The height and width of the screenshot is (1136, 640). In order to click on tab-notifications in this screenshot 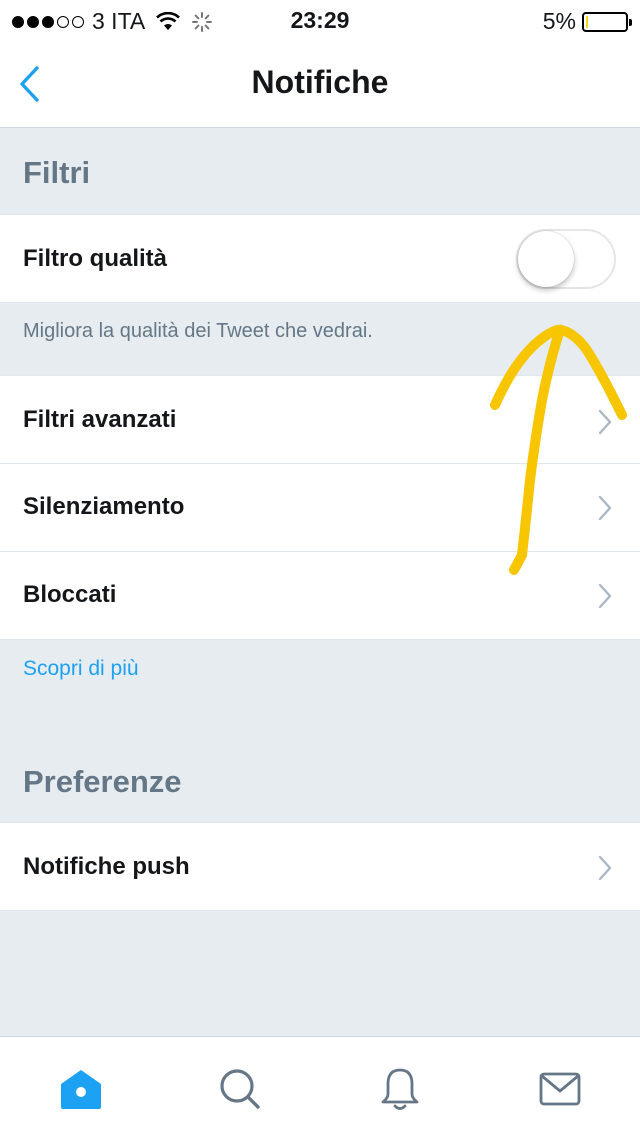, I will do `click(400, 1089)`.